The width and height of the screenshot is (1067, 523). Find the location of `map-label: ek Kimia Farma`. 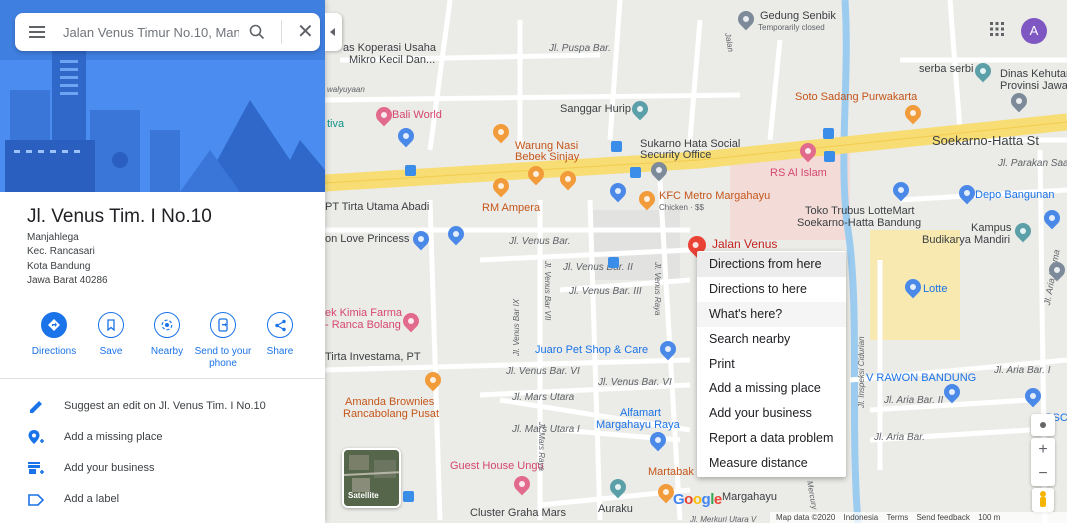

map-label: ek Kimia Farma is located at coordinates (364, 313).